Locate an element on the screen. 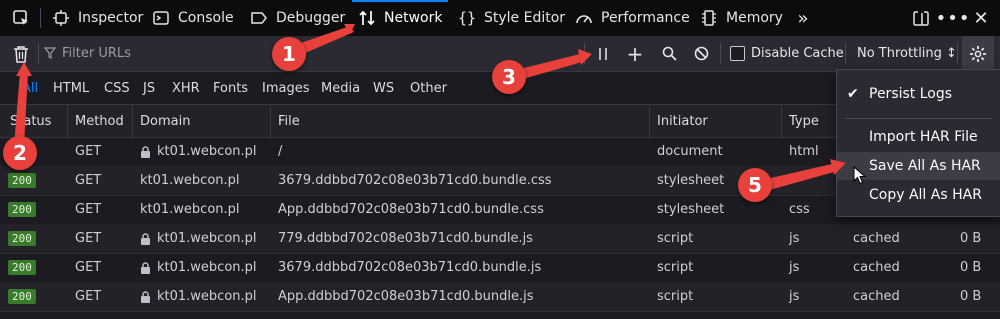  annotation-badge-3: 3 is located at coordinates (509, 77).